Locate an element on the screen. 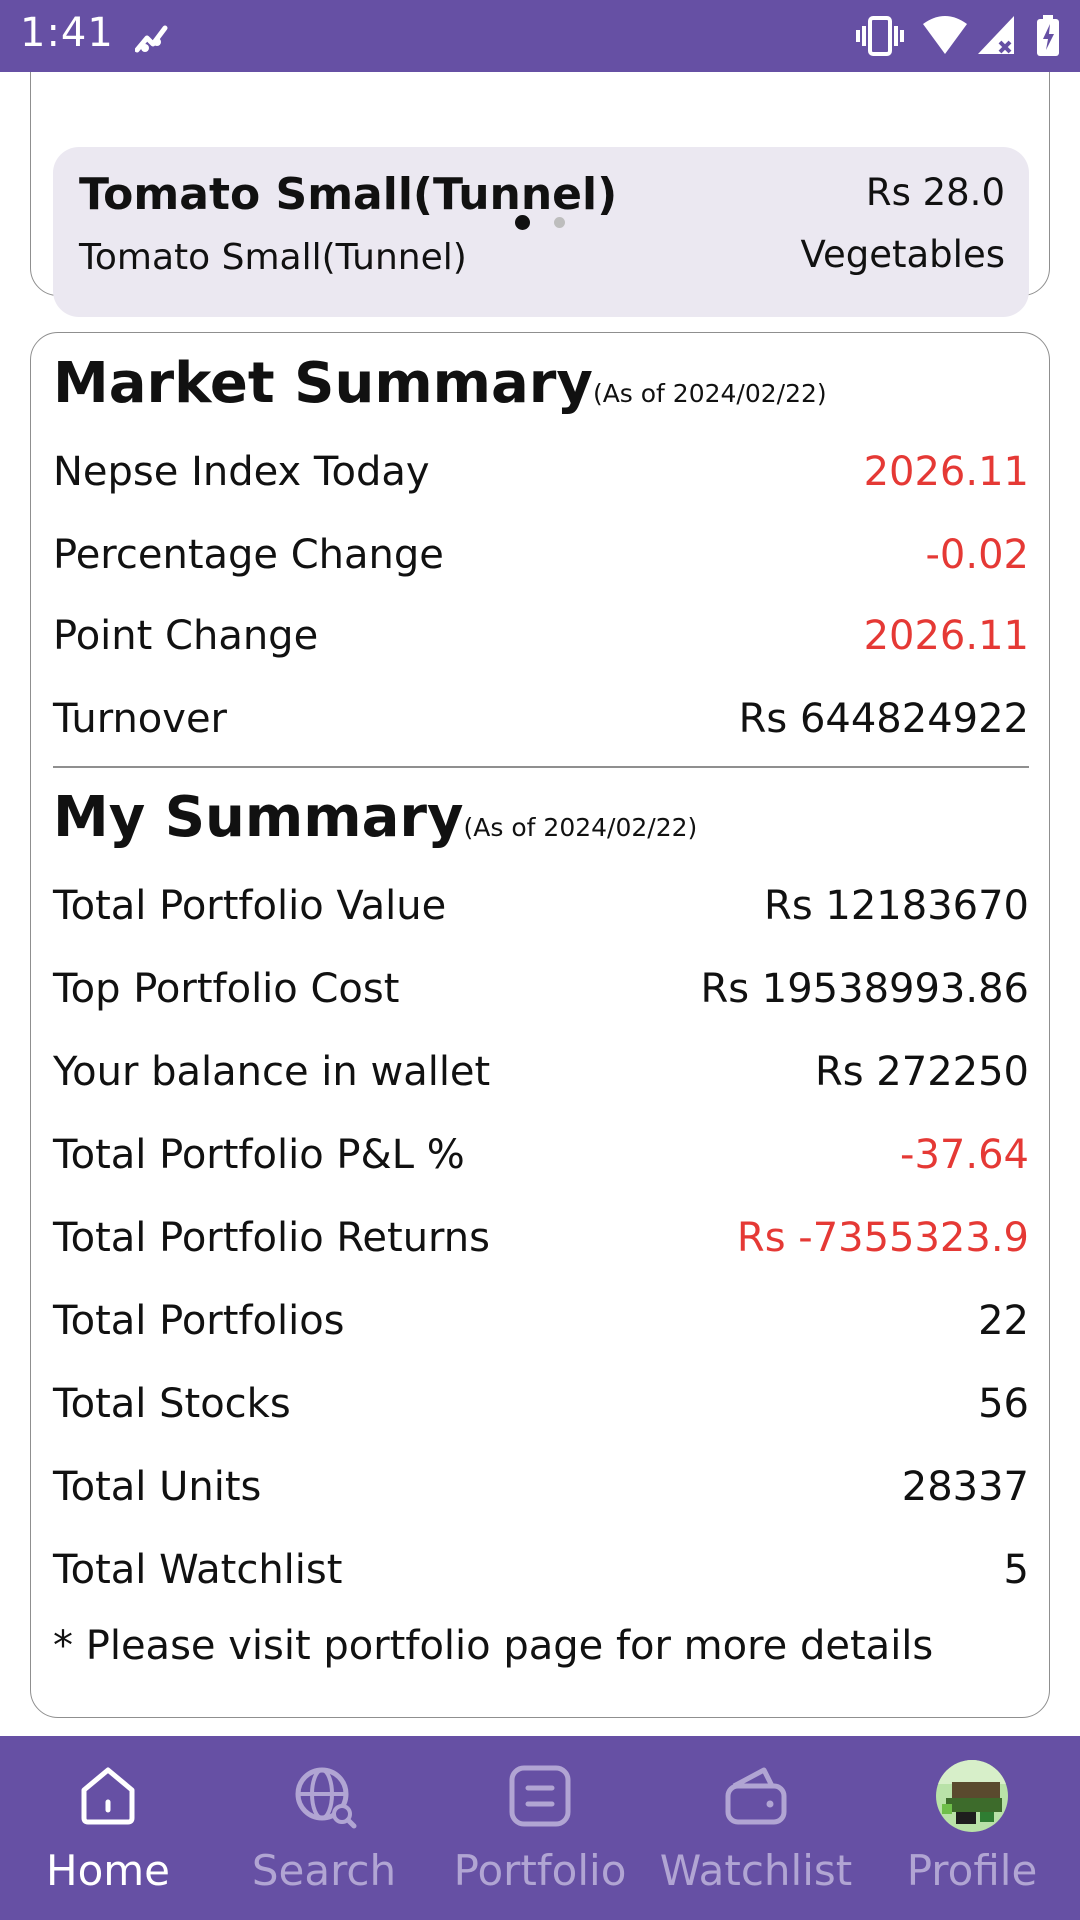  row-label: Nepse Index Today is located at coordinates (241, 472).